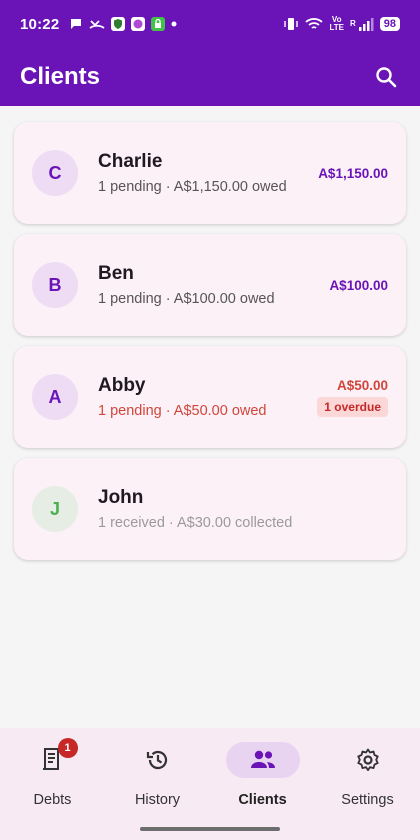 This screenshot has height=840, width=420. I want to click on status-time: 10:22, so click(40, 24).